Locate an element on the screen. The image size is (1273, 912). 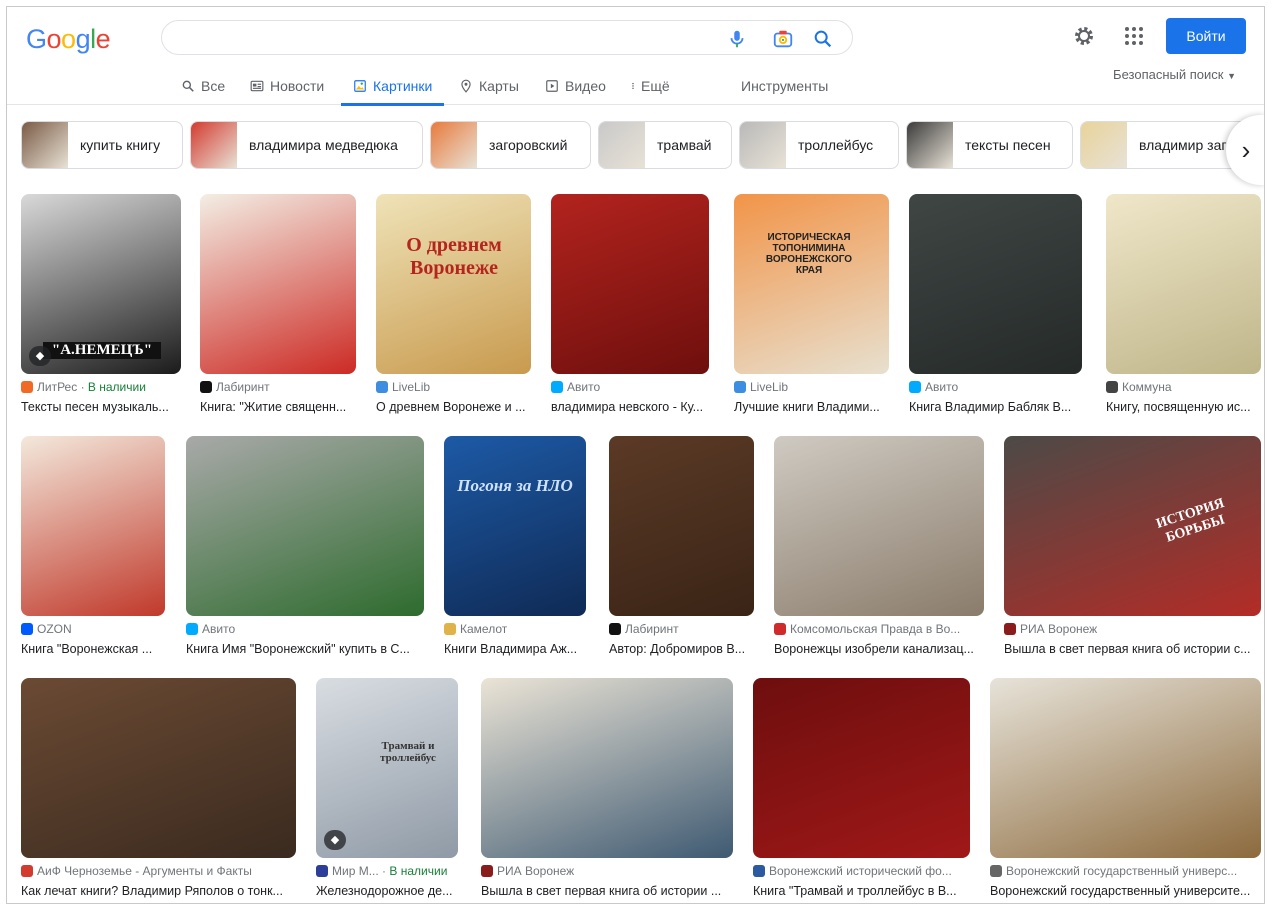
result-source: АиФ Черноземье - Аргументы и Факты is located at coordinates (158, 871).